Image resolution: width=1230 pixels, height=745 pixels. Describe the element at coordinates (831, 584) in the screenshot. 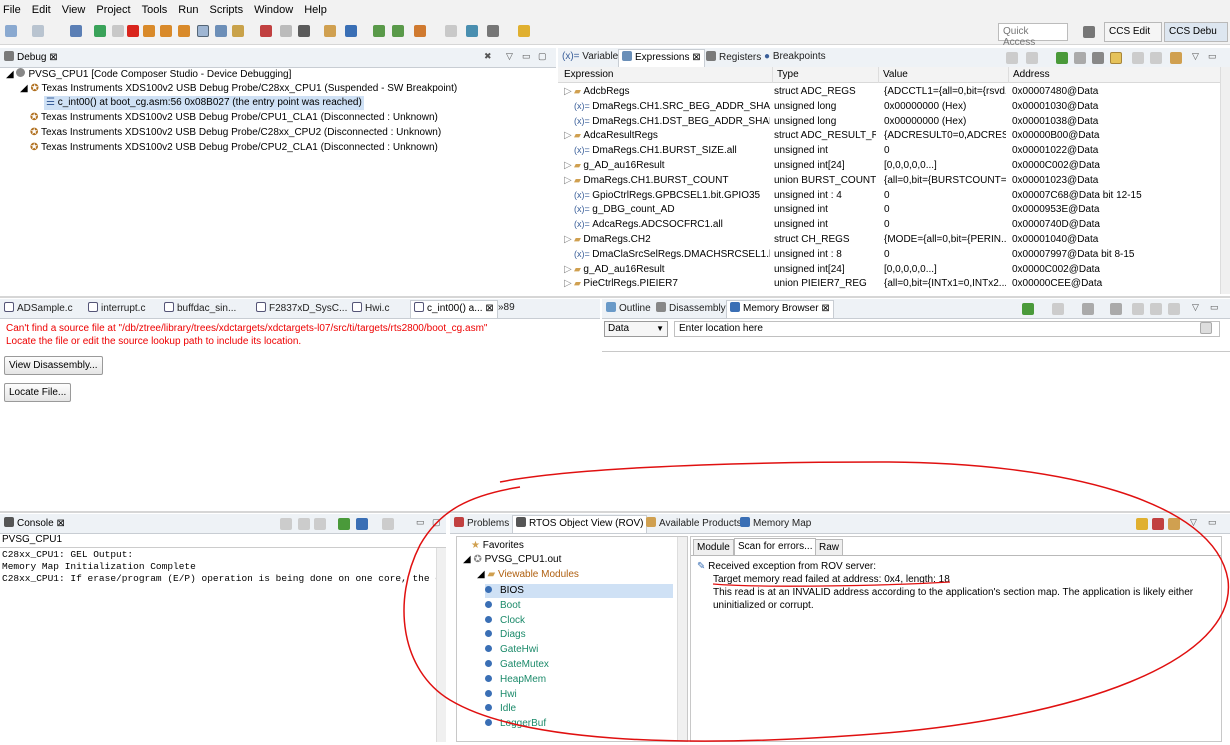

I see `annotation-underline` at that location.